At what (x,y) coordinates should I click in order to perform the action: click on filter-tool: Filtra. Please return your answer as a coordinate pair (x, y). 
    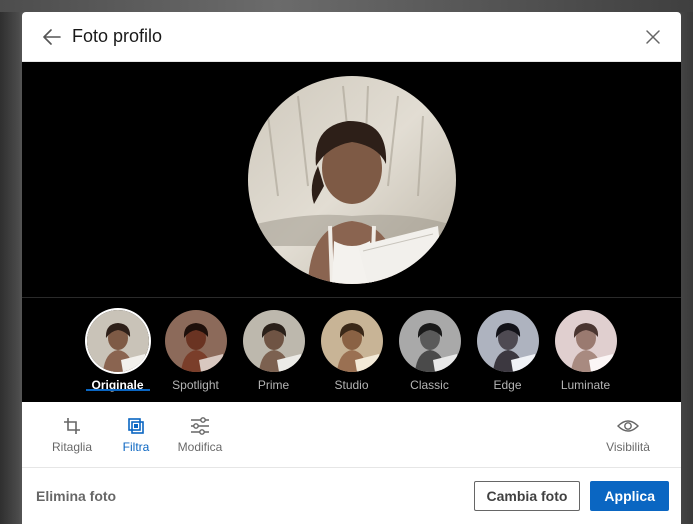
    Looking at the image, I should click on (136, 435).